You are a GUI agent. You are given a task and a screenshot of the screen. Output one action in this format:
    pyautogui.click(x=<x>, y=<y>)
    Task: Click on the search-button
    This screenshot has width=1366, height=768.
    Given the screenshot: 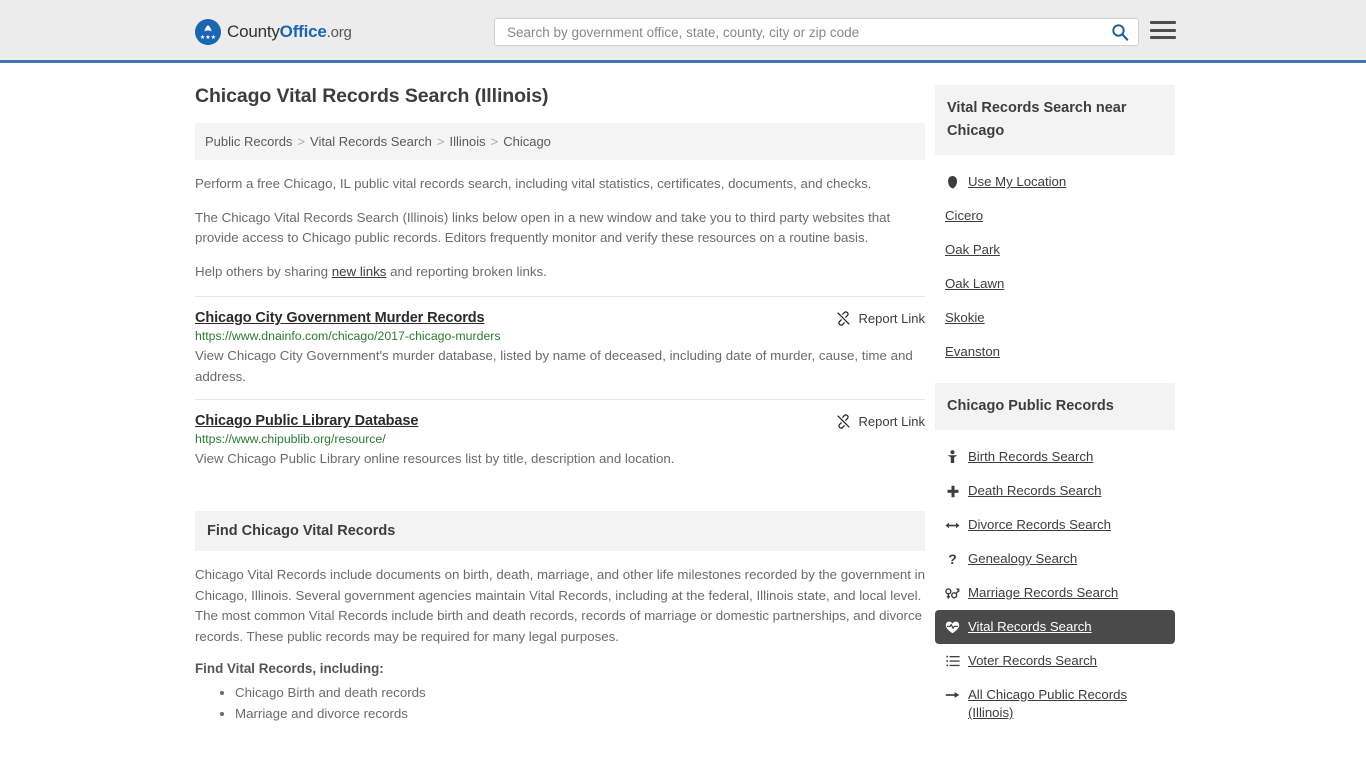 What is the action you would take?
    pyautogui.click(x=1120, y=32)
    